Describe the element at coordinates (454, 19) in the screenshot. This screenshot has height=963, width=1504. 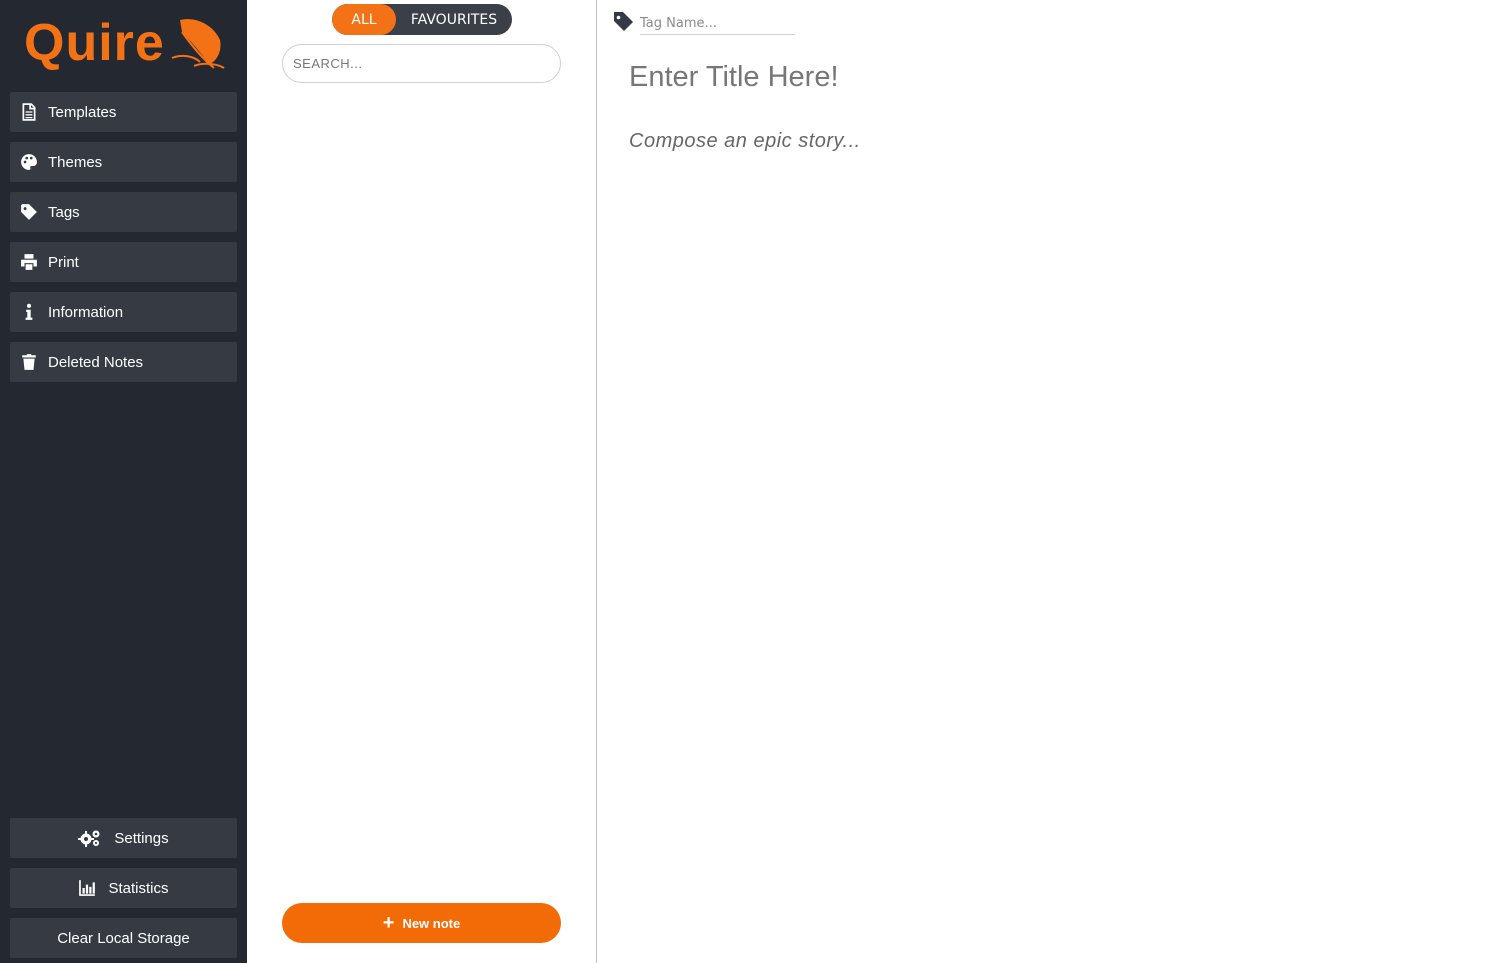
I see `tab-favourites: FAVOURITES` at that location.